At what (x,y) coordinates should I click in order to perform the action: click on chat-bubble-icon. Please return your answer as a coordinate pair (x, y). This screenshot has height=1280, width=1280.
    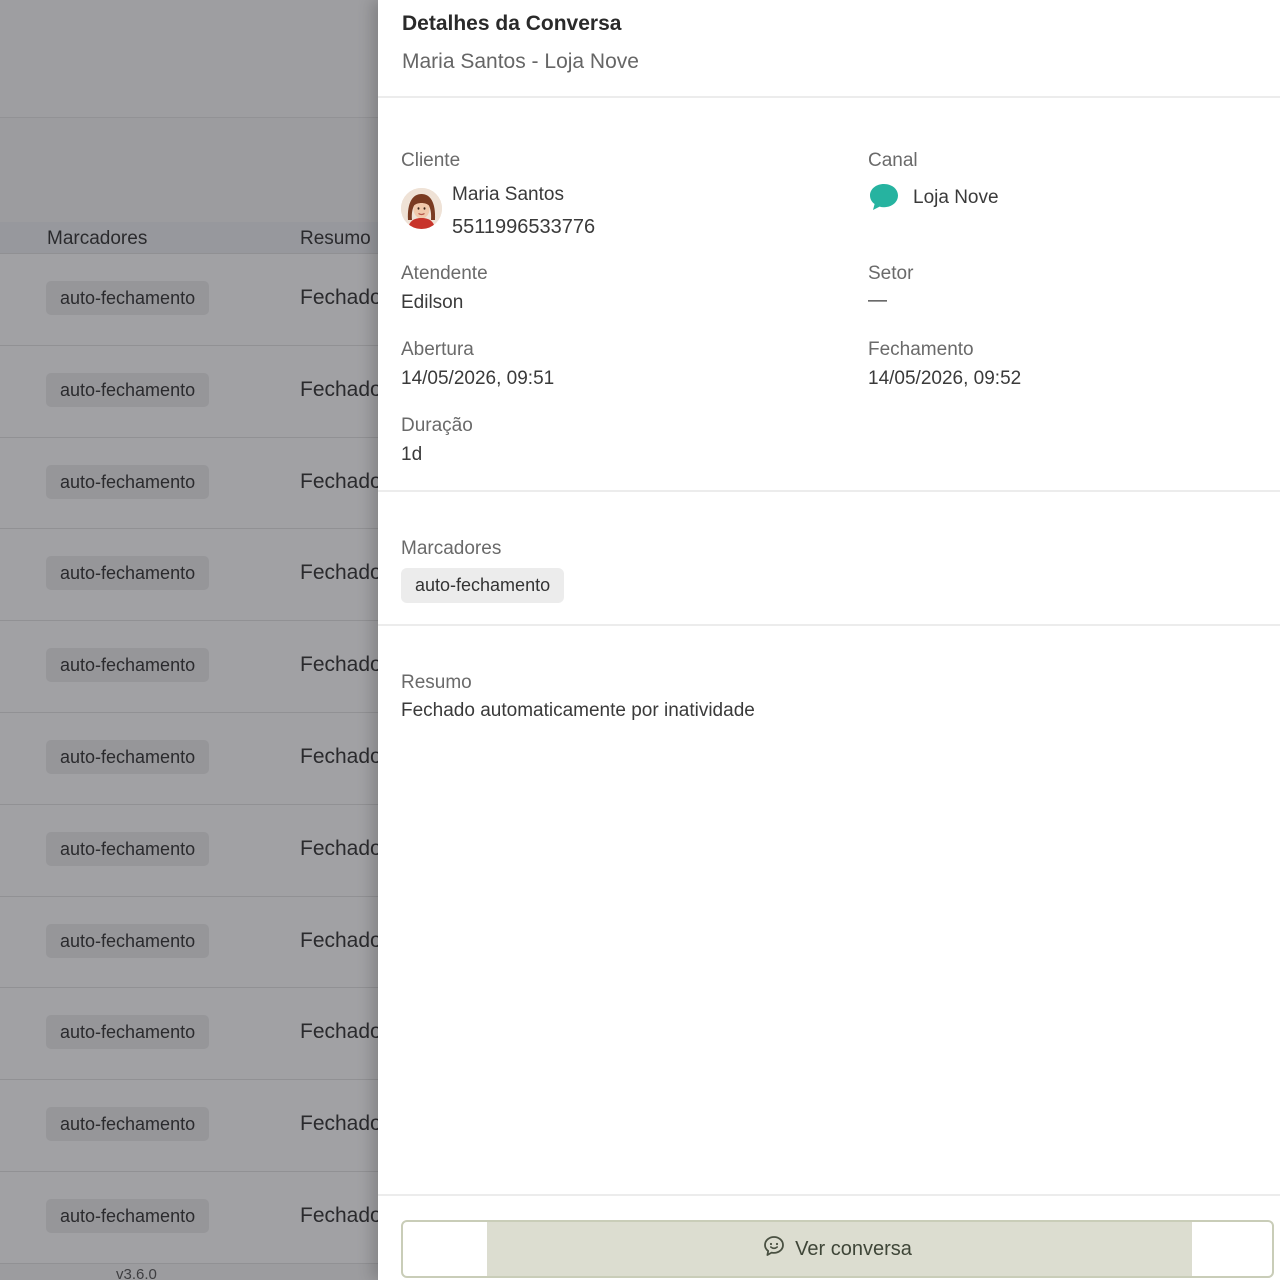
    Looking at the image, I should click on (884, 197).